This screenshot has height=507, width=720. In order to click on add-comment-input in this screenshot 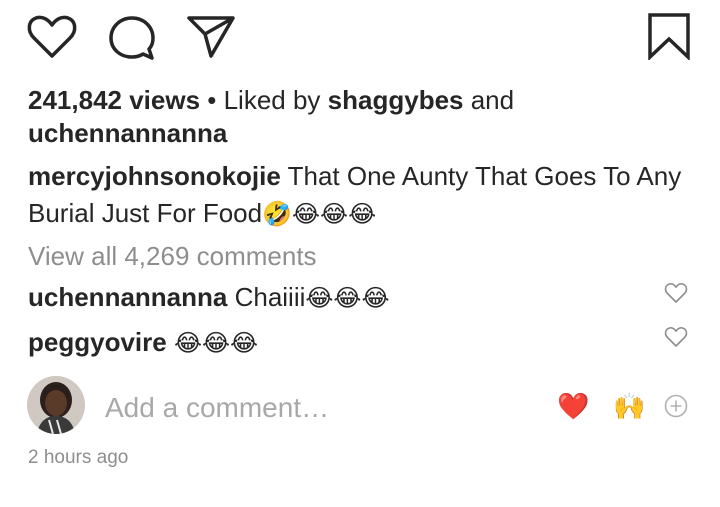, I will do `click(305, 408)`.